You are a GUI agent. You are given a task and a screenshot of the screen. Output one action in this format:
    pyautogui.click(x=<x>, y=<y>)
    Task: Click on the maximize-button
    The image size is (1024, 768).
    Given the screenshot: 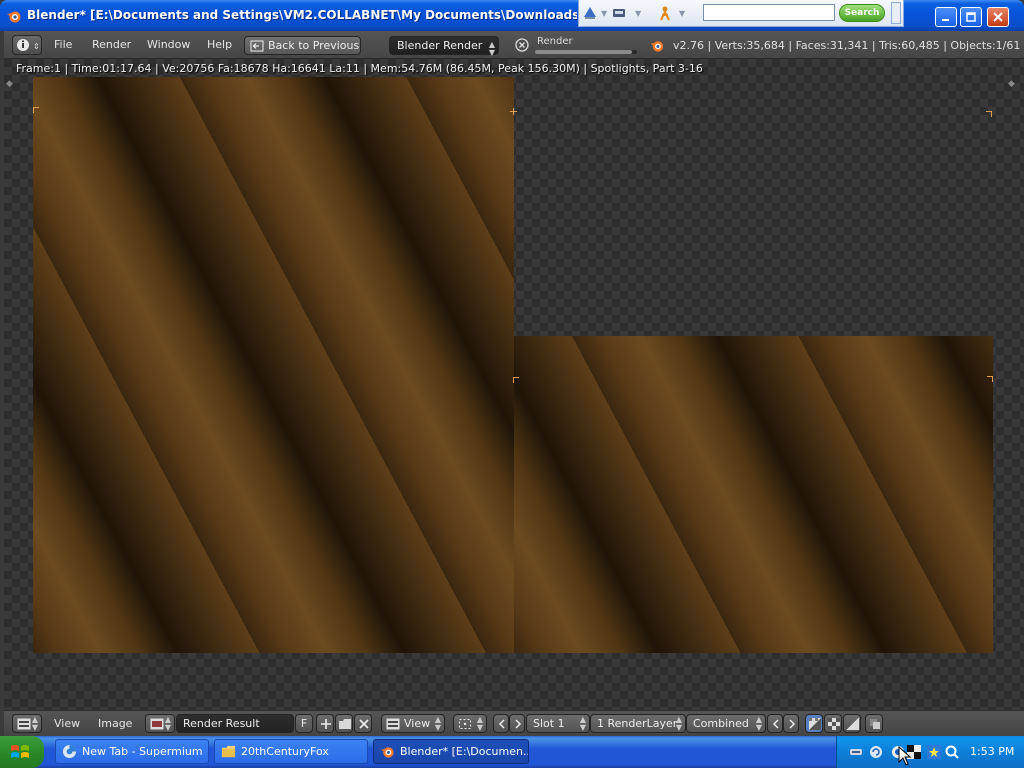 What is the action you would take?
    pyautogui.click(x=971, y=17)
    